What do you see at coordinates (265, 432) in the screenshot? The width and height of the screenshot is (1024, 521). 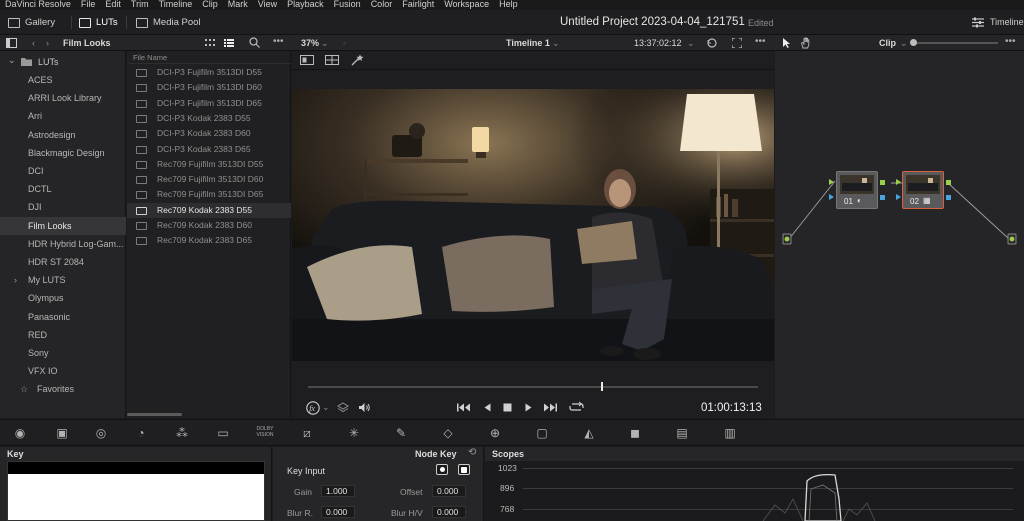 I see `dolby-vision-icon: DOLBY VISION` at bounding box center [265, 432].